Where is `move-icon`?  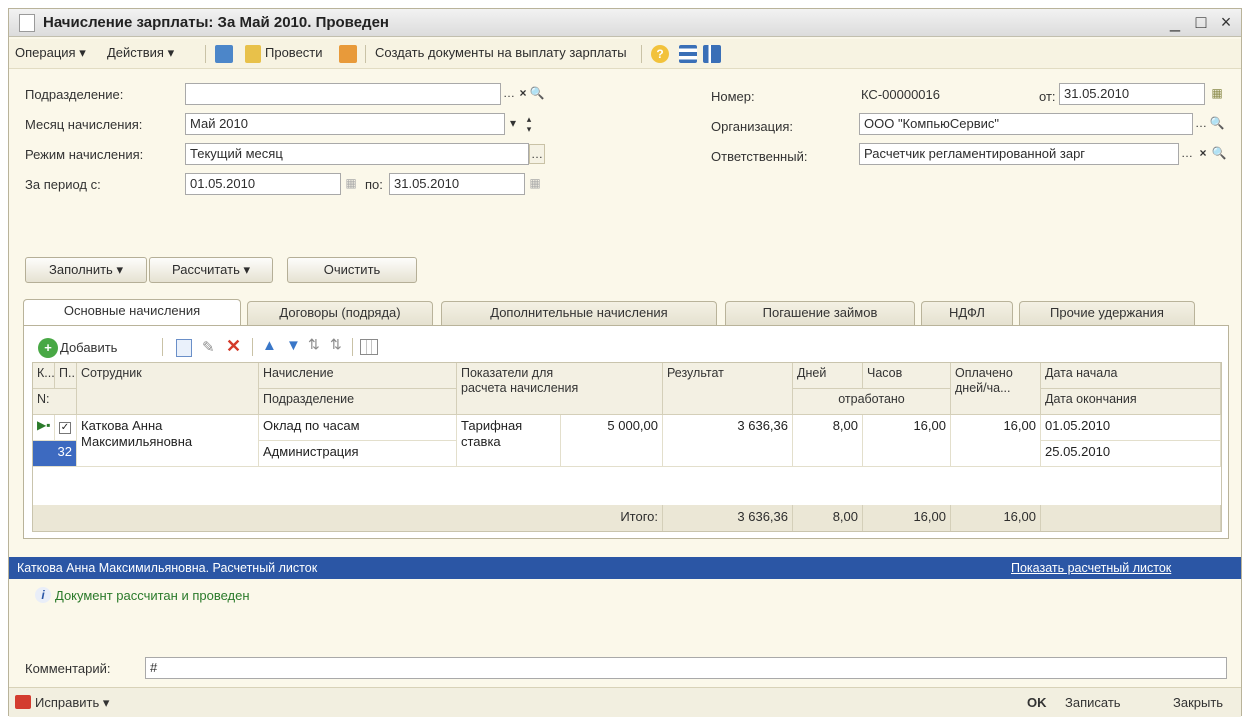 move-icon is located at coordinates (224, 54).